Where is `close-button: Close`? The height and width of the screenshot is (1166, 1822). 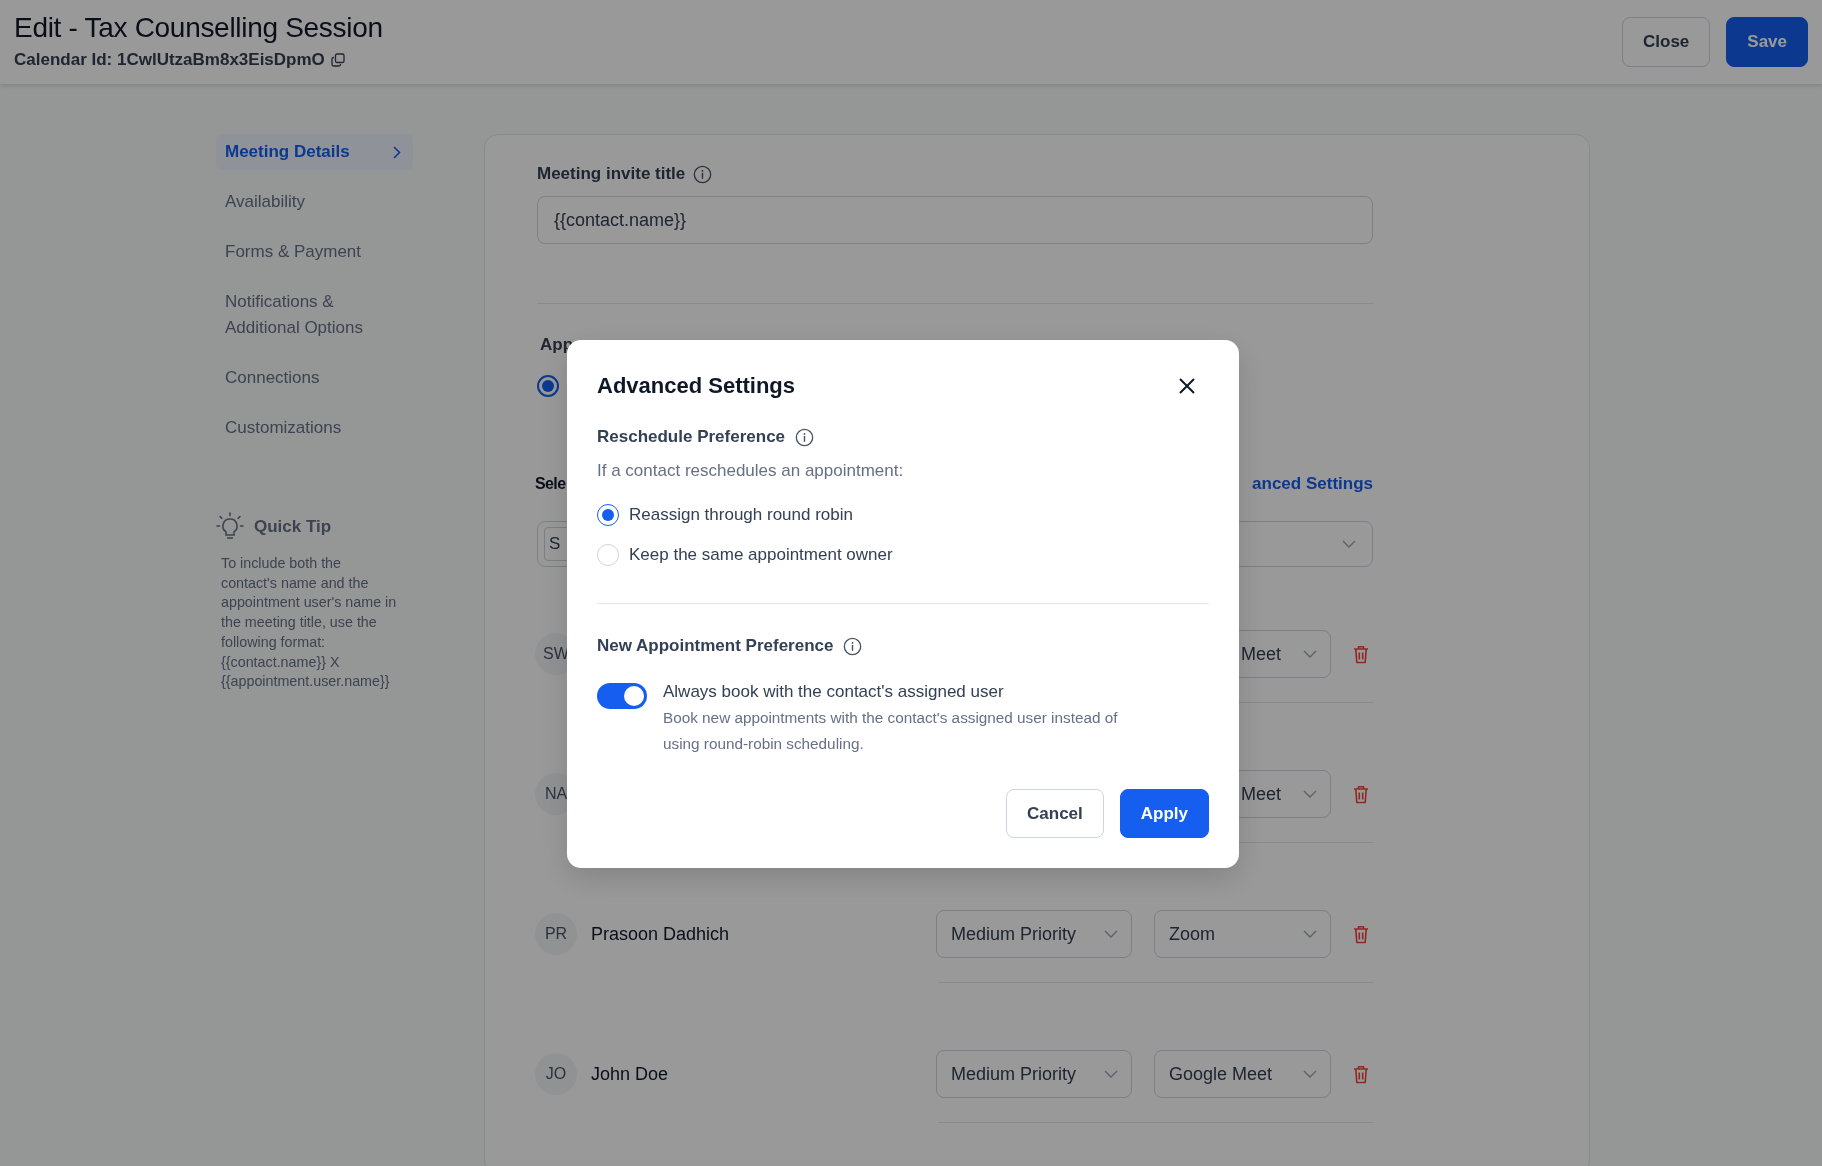 close-button: Close is located at coordinates (1666, 42).